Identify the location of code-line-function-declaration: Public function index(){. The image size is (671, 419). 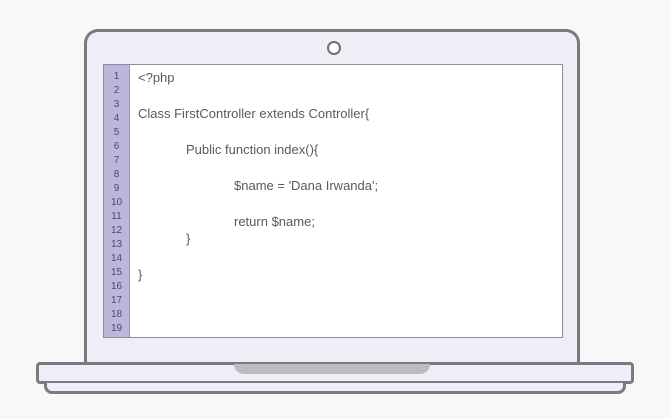
(252, 149).